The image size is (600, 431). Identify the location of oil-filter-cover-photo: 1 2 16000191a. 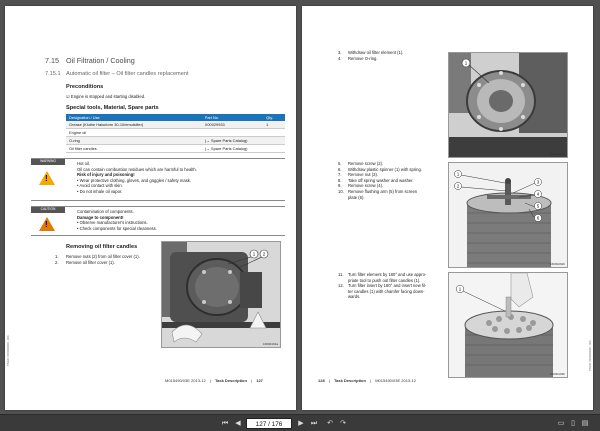
(221, 294).